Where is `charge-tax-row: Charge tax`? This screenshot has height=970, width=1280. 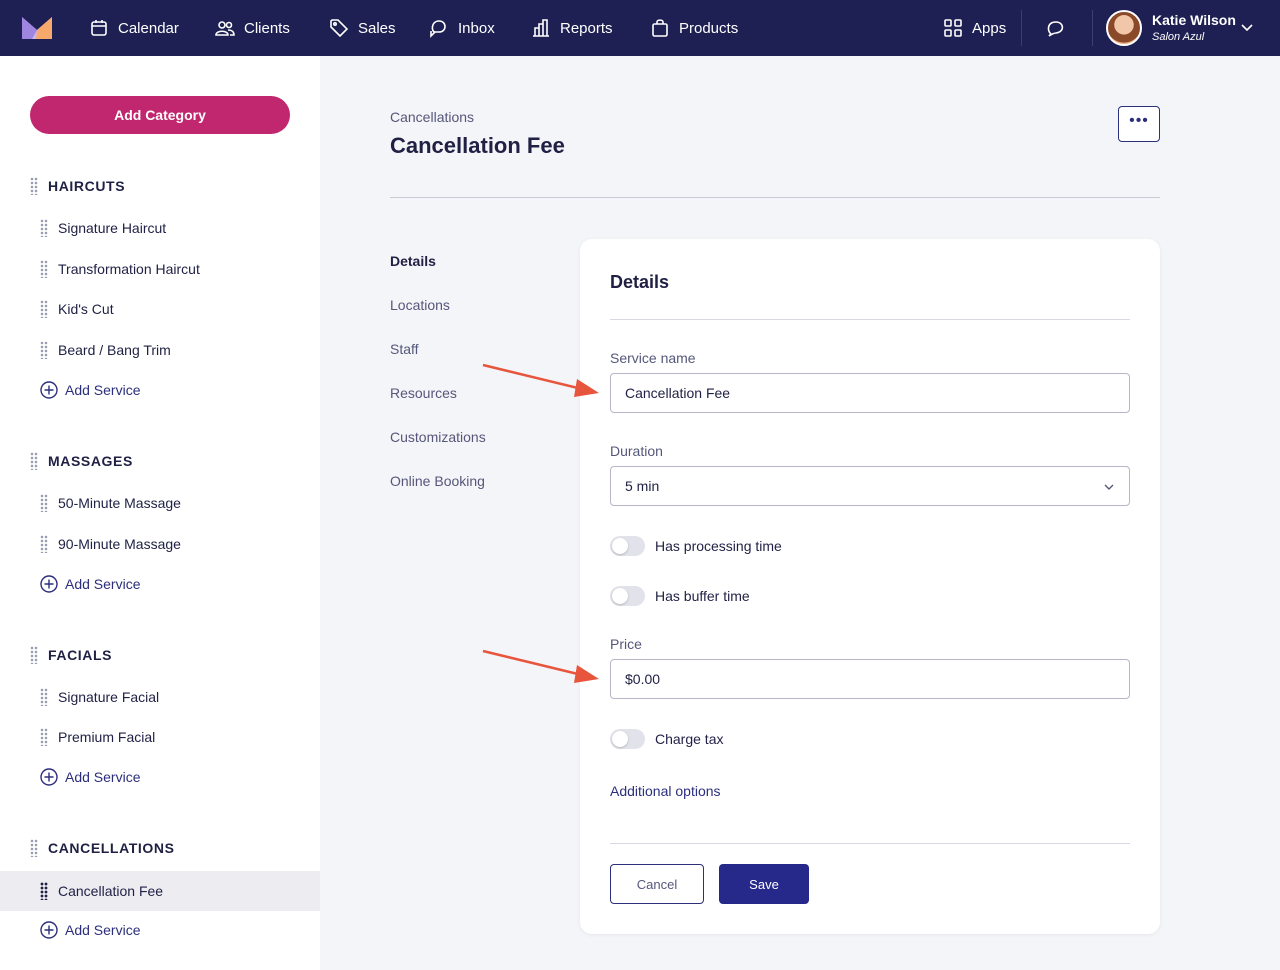 charge-tax-row: Charge tax is located at coordinates (666, 739).